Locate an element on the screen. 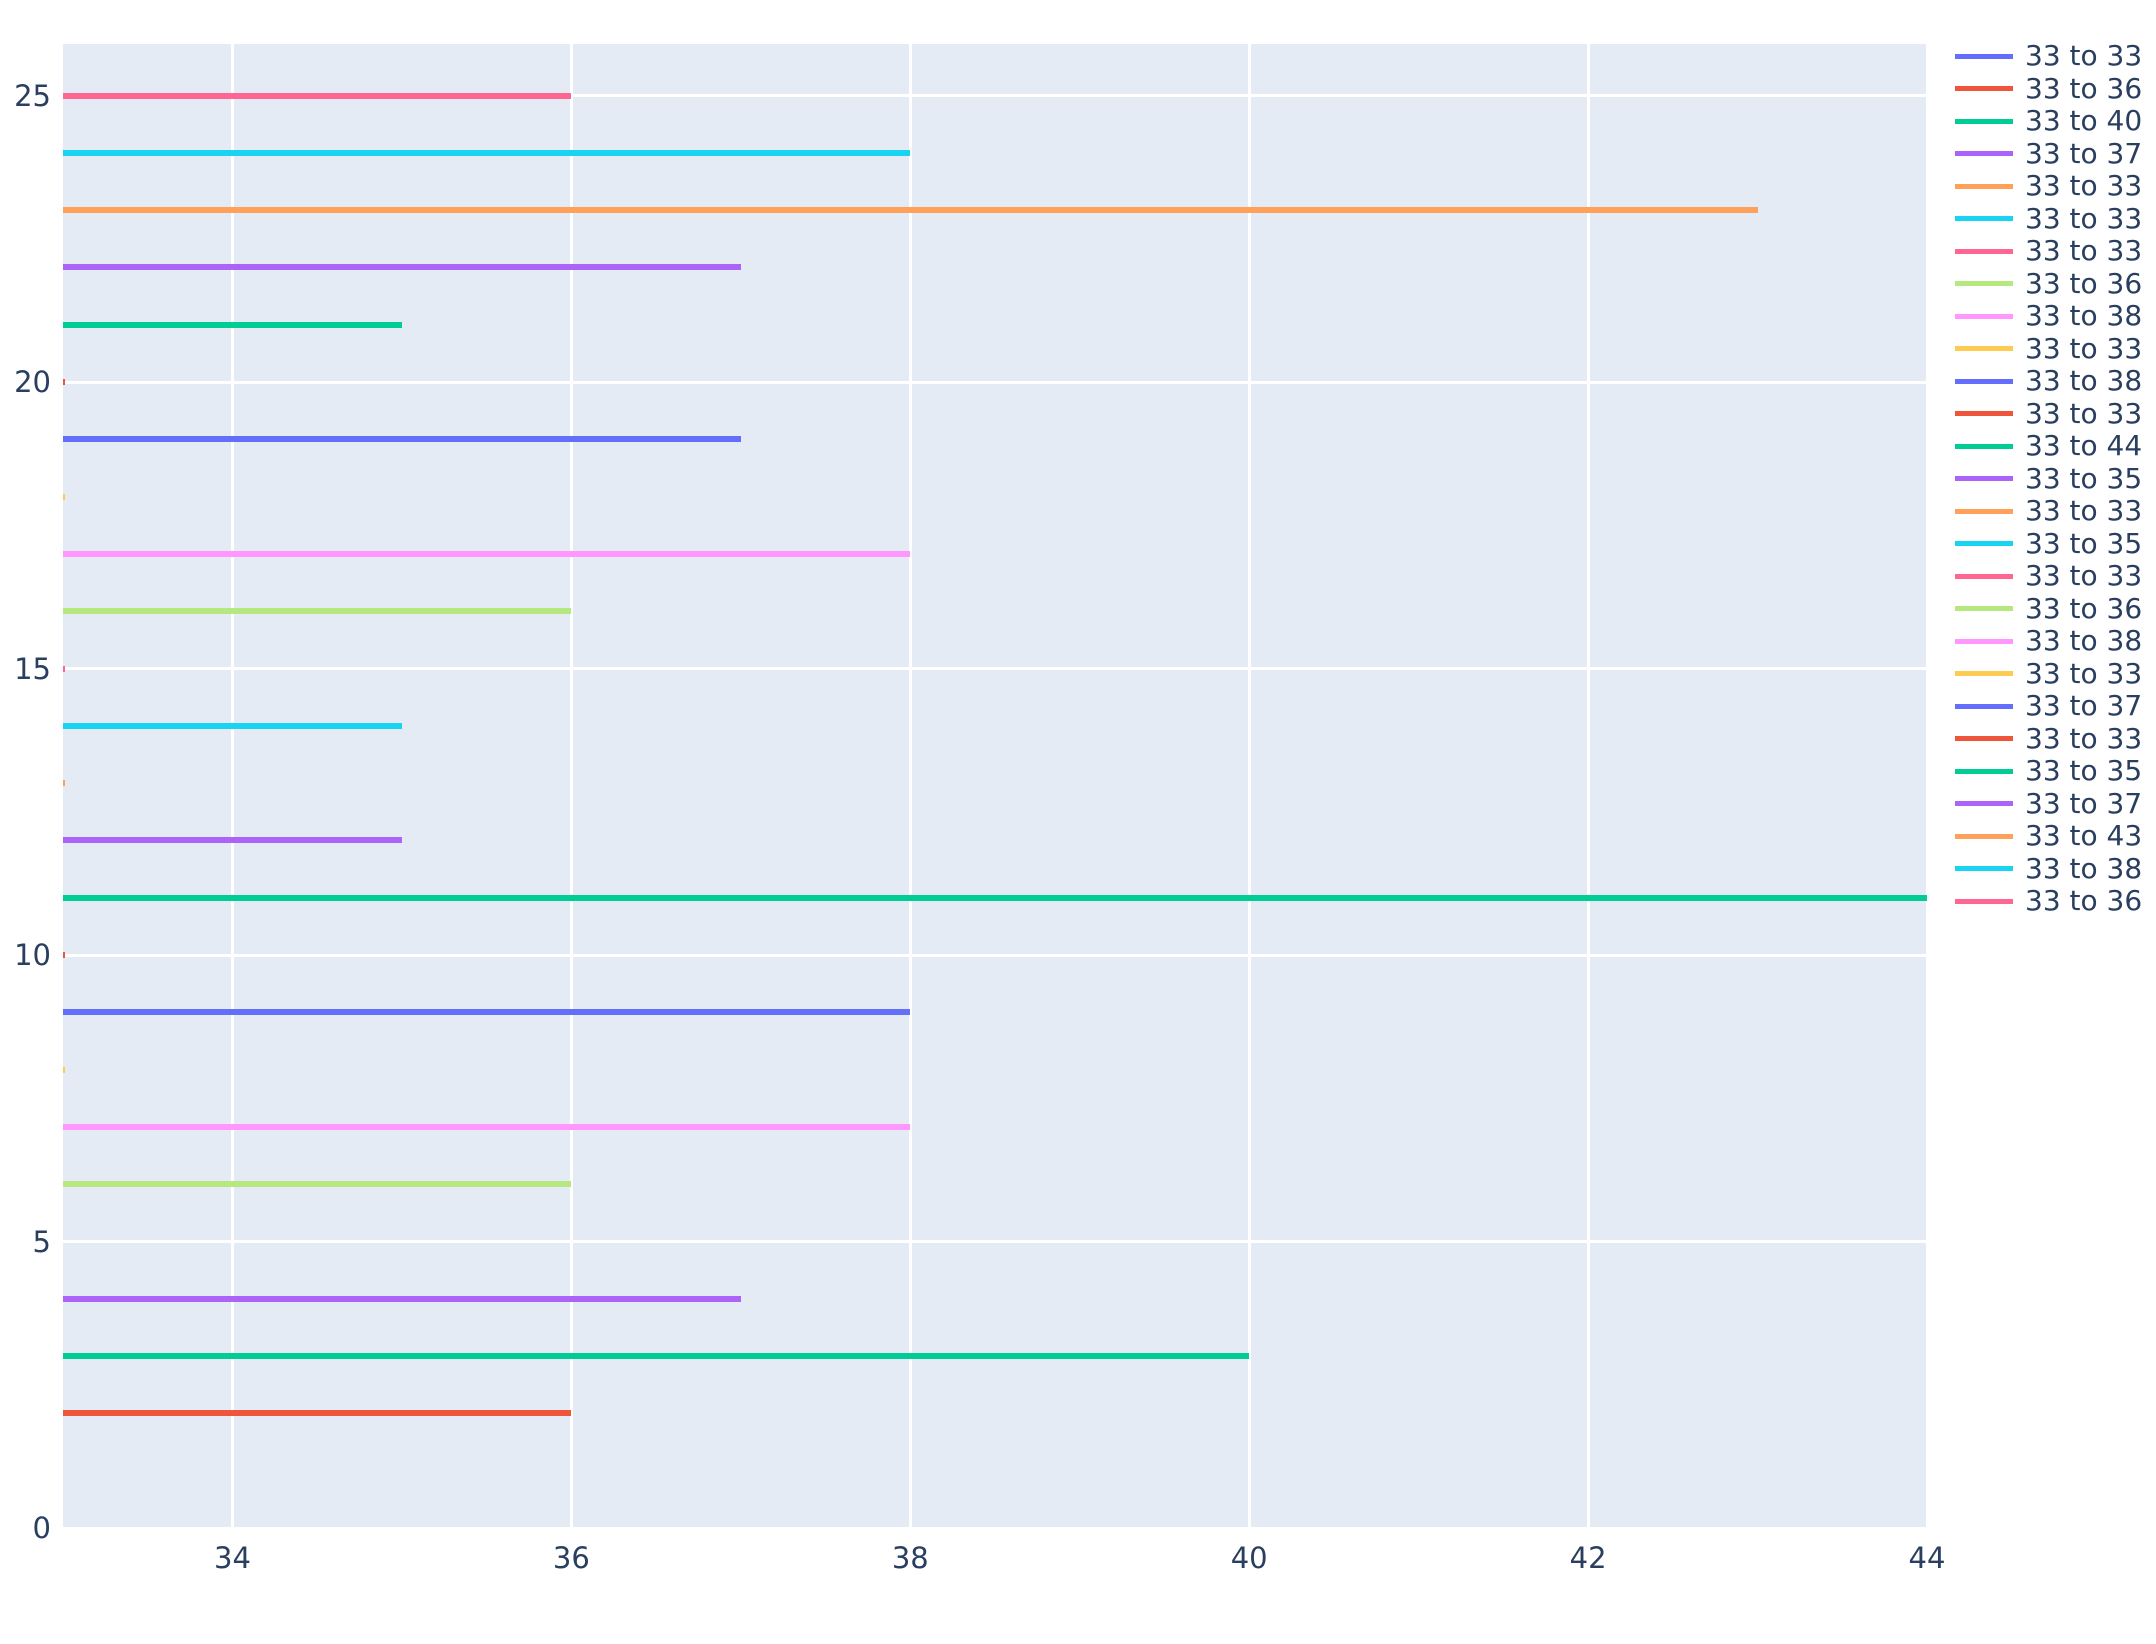 This screenshot has height=1644, width=2156. legend-item-label: 33 to 40 is located at coordinates (2084, 121).